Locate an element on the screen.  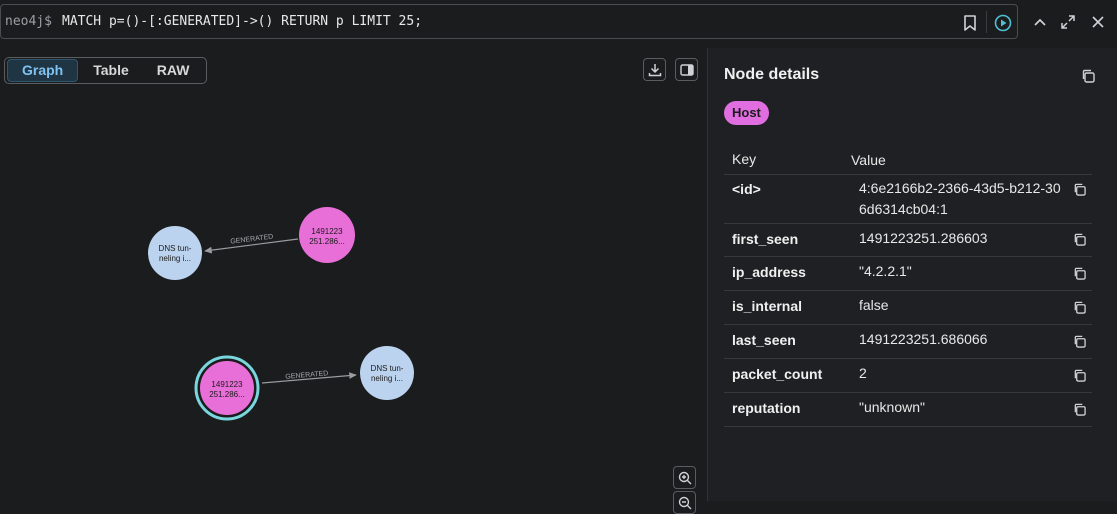
property-value: false is located at coordinates (874, 305).